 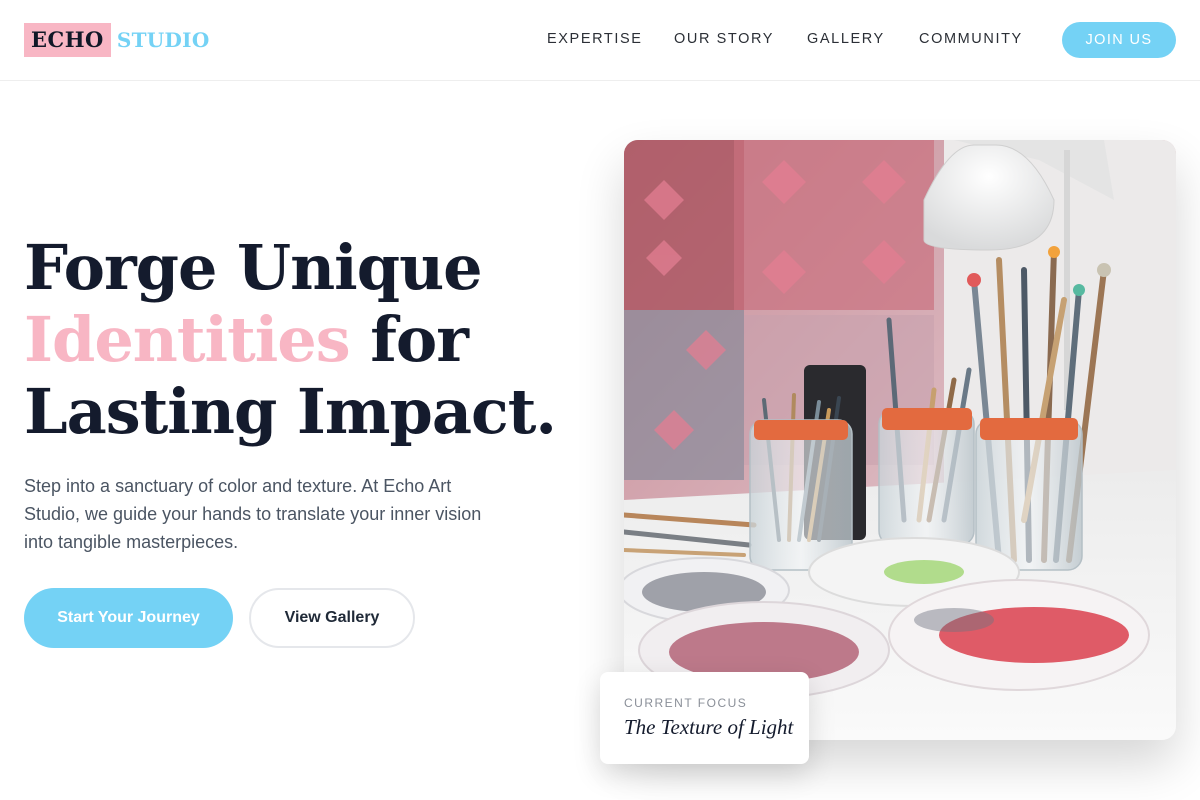 What do you see at coordinates (187, 339) in the screenshot?
I see `headline-highlight: Identities` at bounding box center [187, 339].